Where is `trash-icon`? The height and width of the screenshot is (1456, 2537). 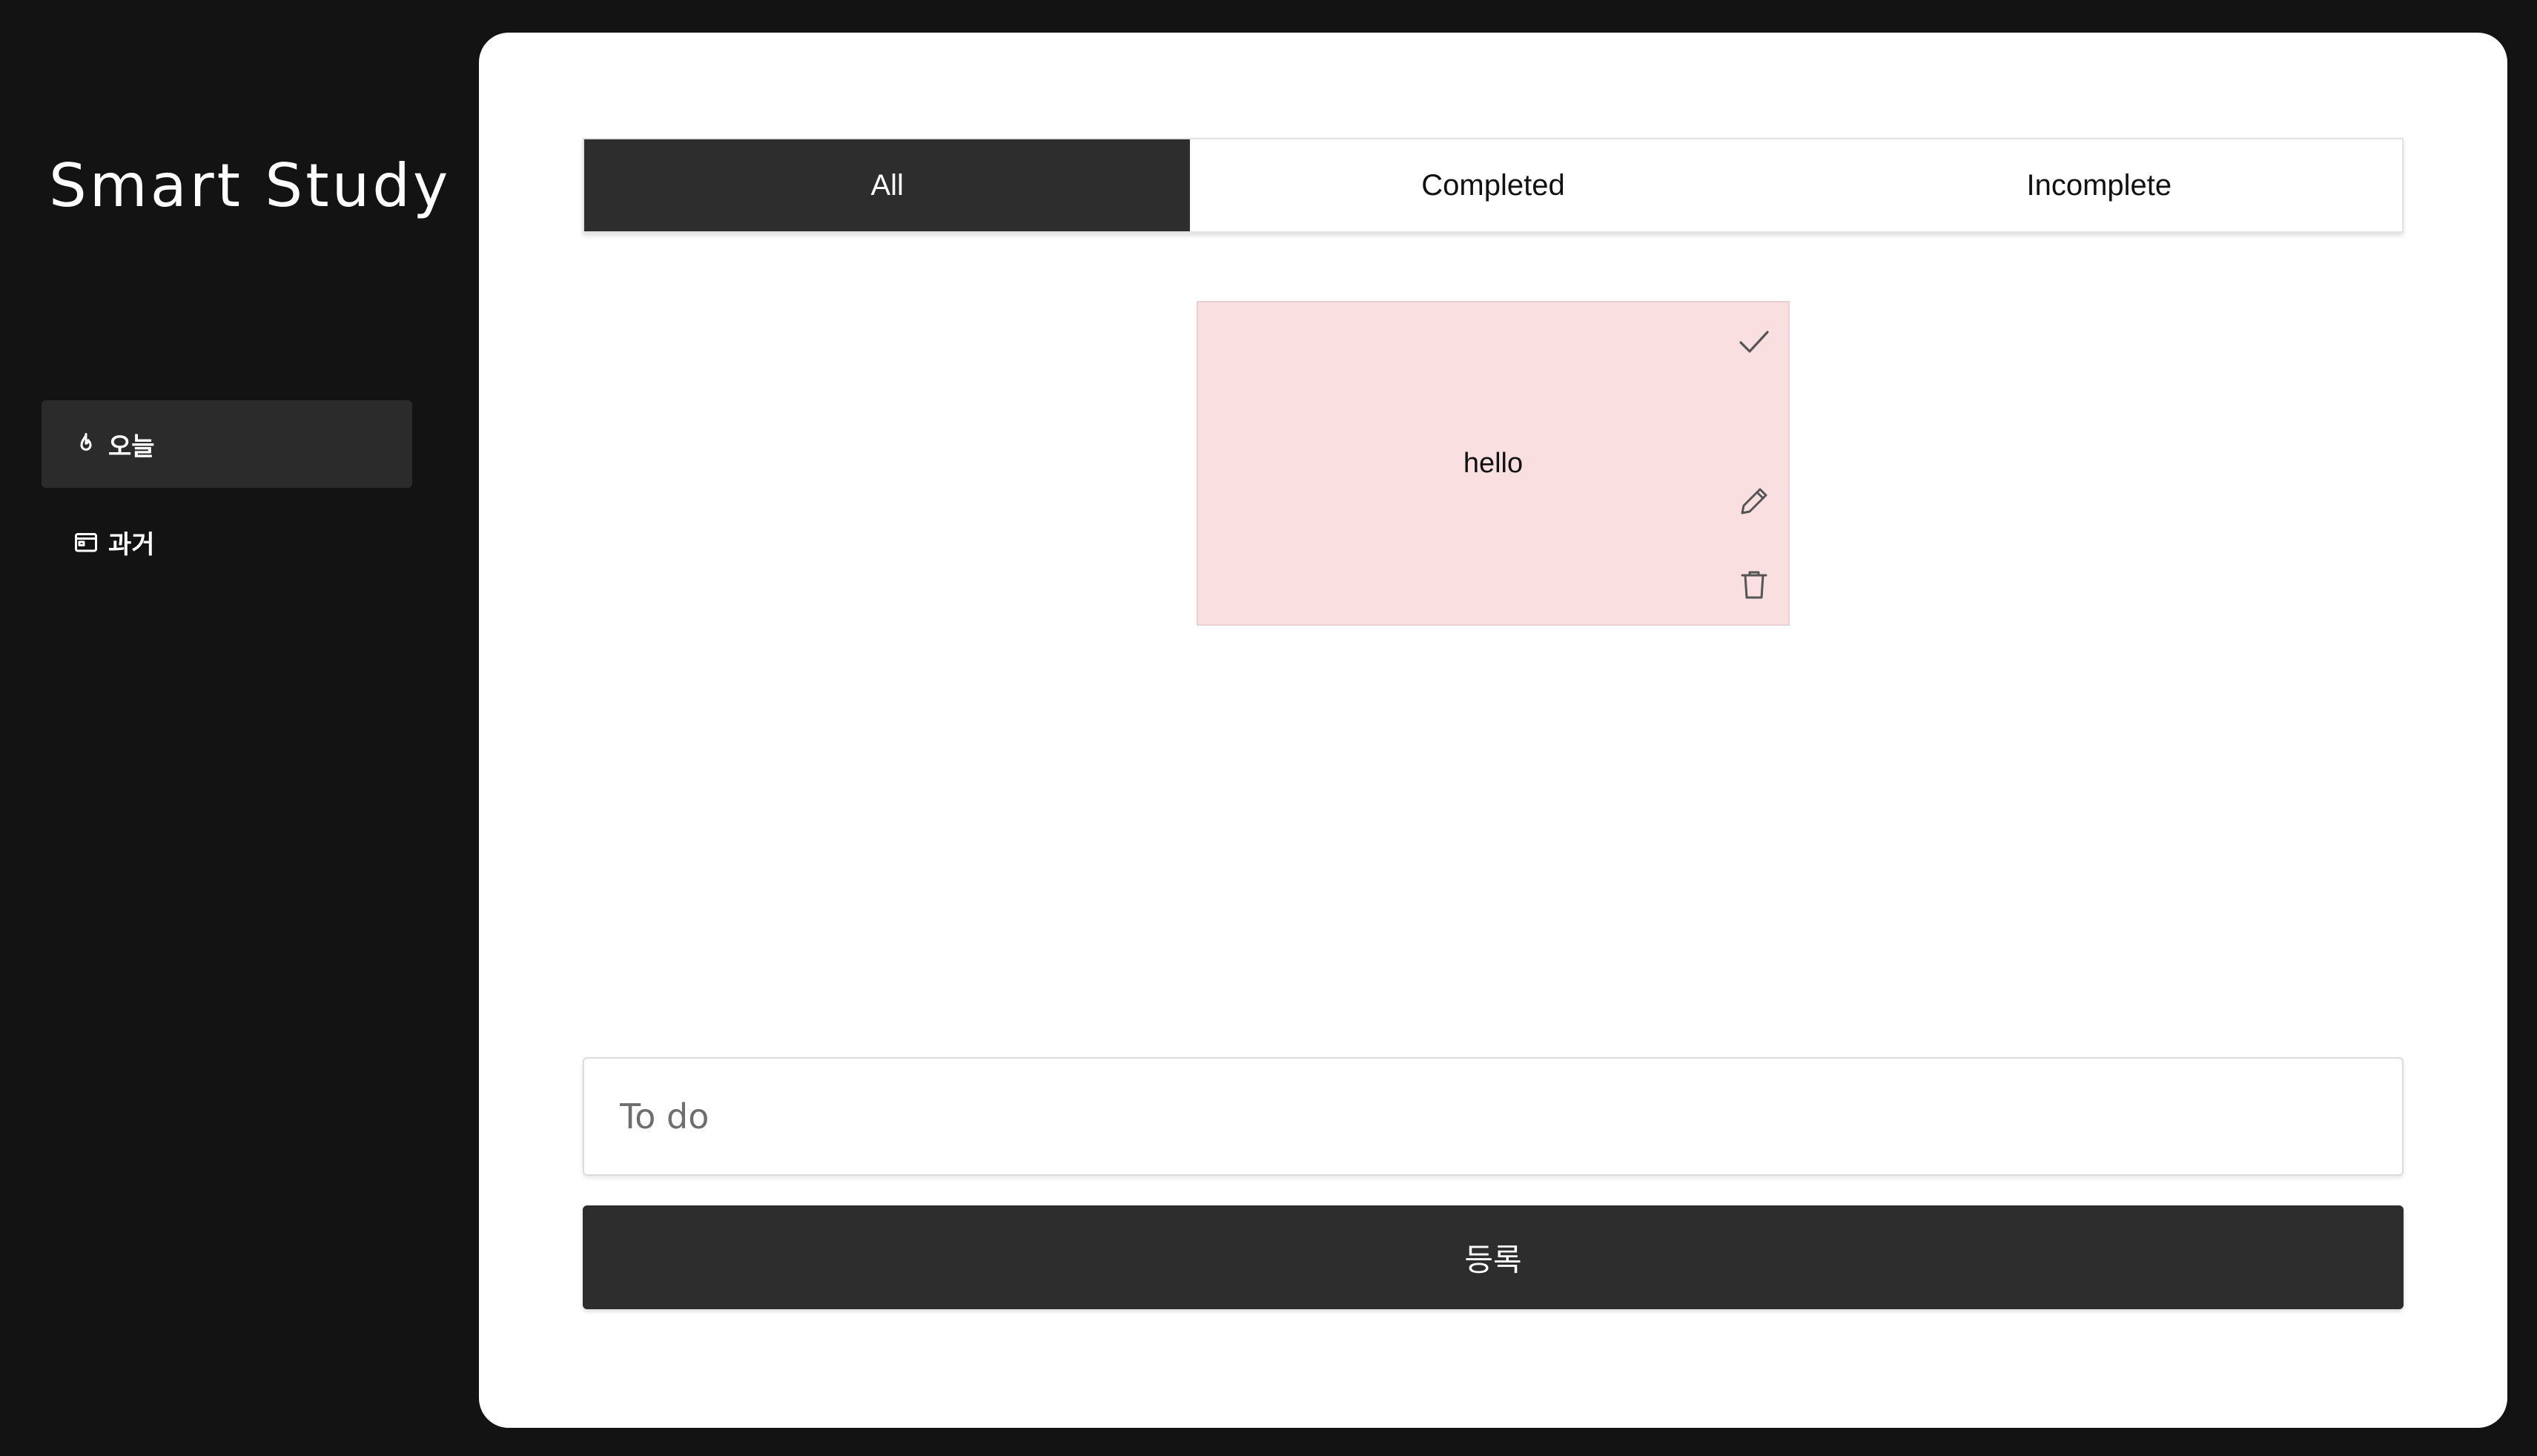
trash-icon is located at coordinates (1754, 584).